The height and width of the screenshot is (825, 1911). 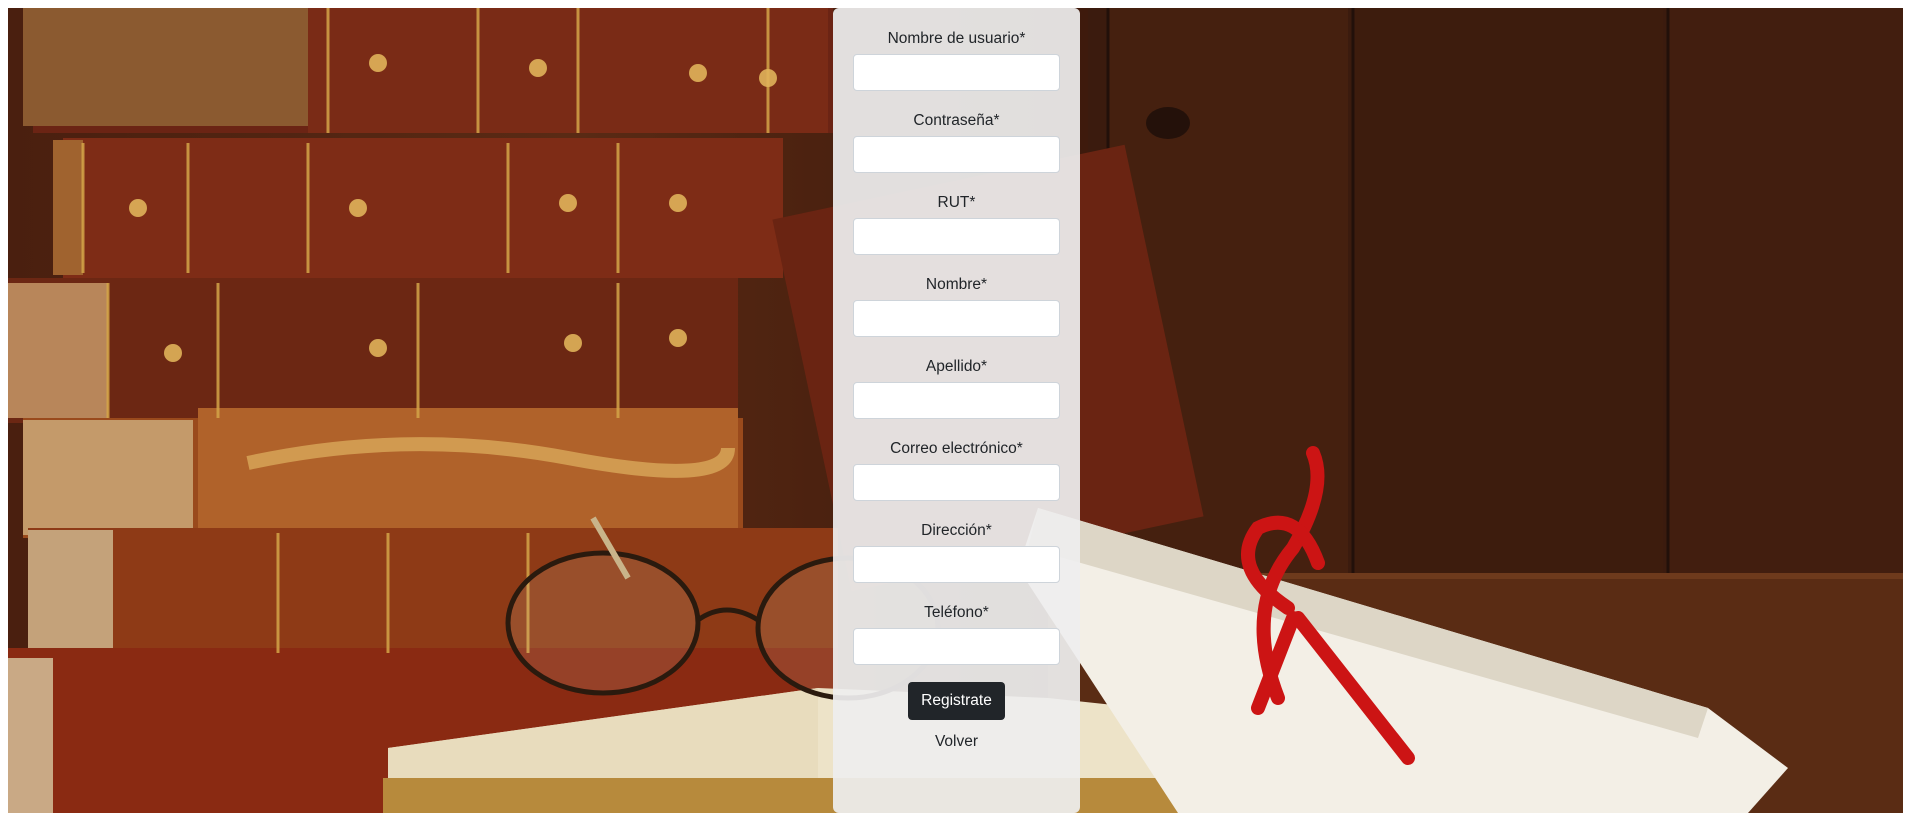 I want to click on address-input, so click(x=956, y=564).